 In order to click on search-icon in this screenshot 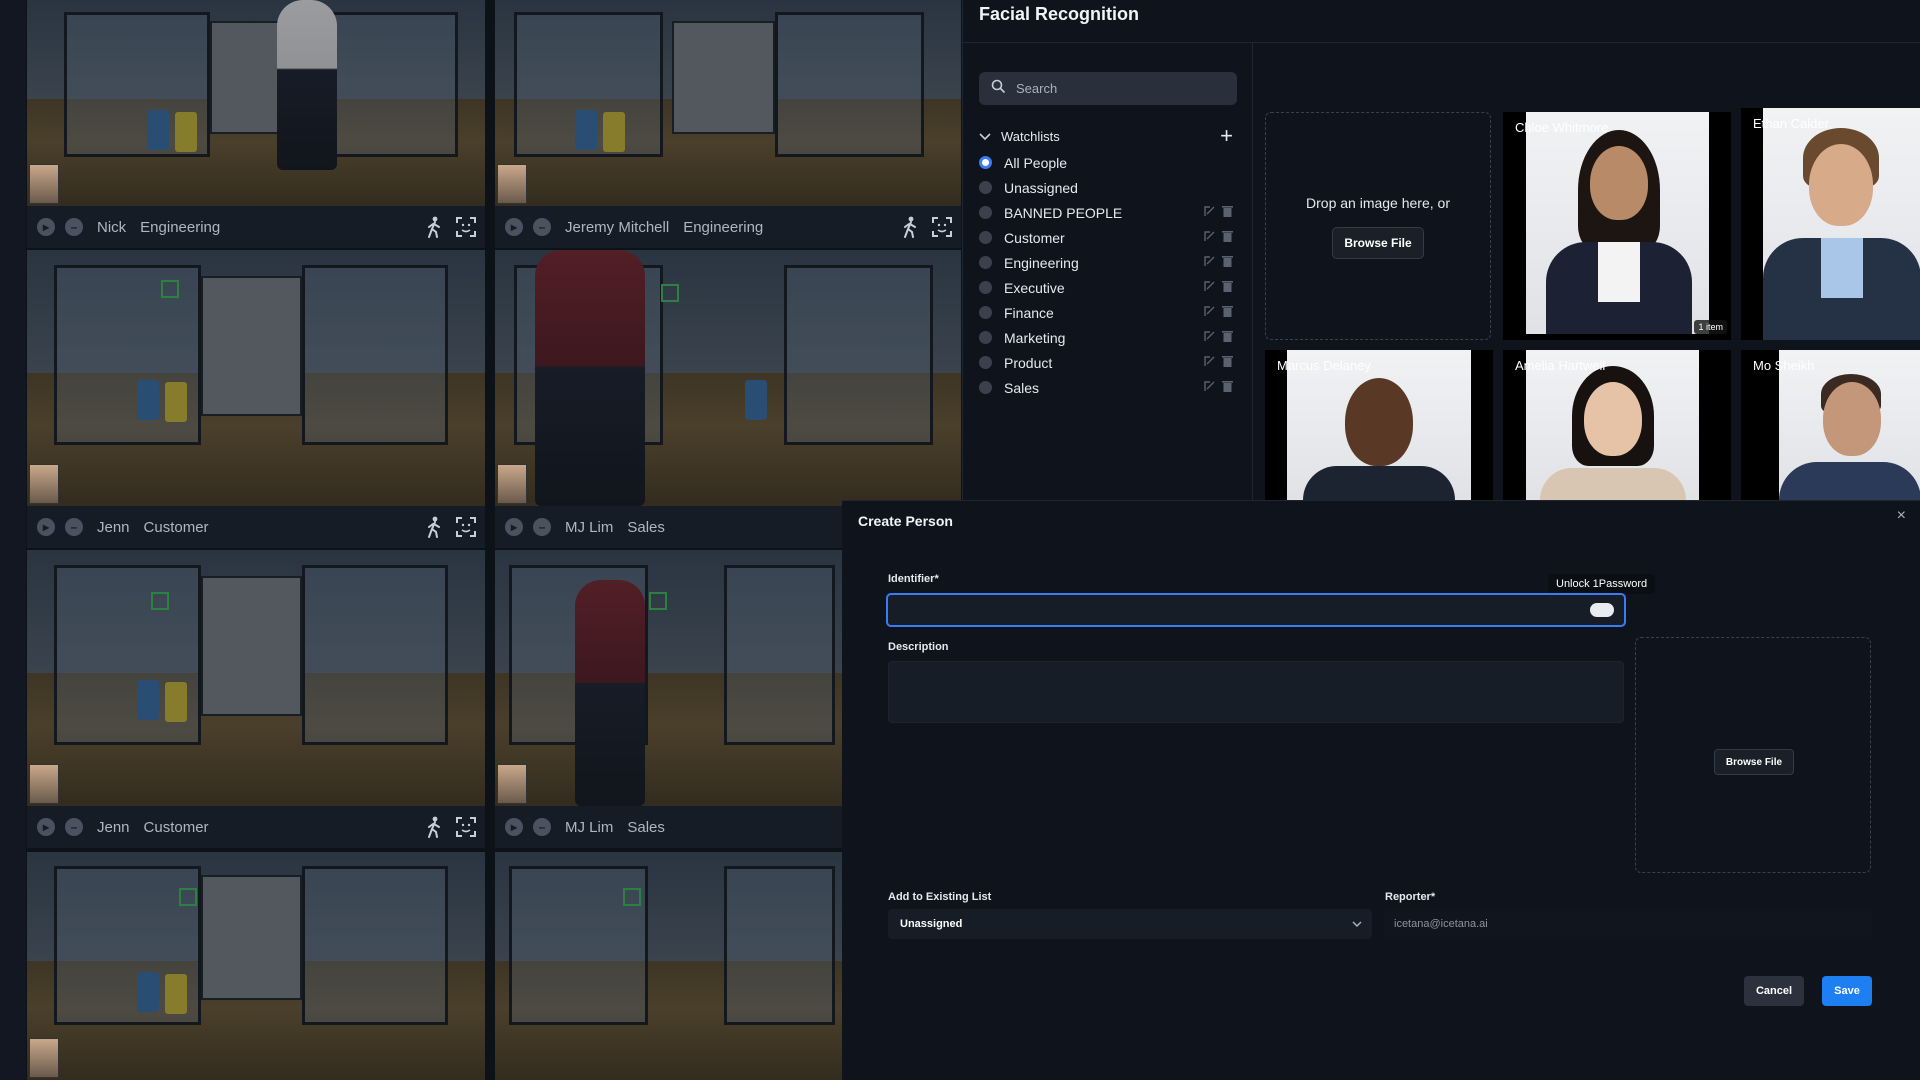, I will do `click(998, 89)`.